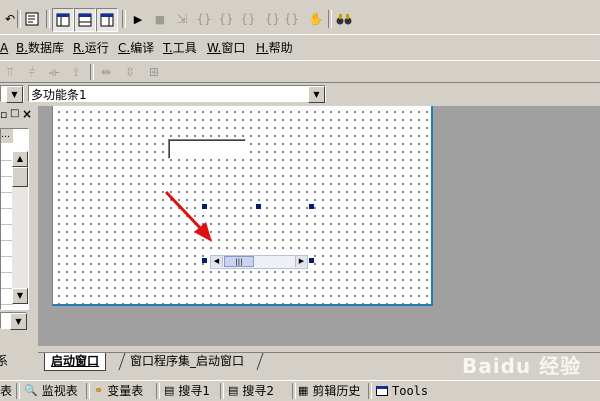 This screenshot has width=600, height=401. Describe the element at coordinates (282, 19) in the screenshot. I see `braces-icon: {} {}` at that location.